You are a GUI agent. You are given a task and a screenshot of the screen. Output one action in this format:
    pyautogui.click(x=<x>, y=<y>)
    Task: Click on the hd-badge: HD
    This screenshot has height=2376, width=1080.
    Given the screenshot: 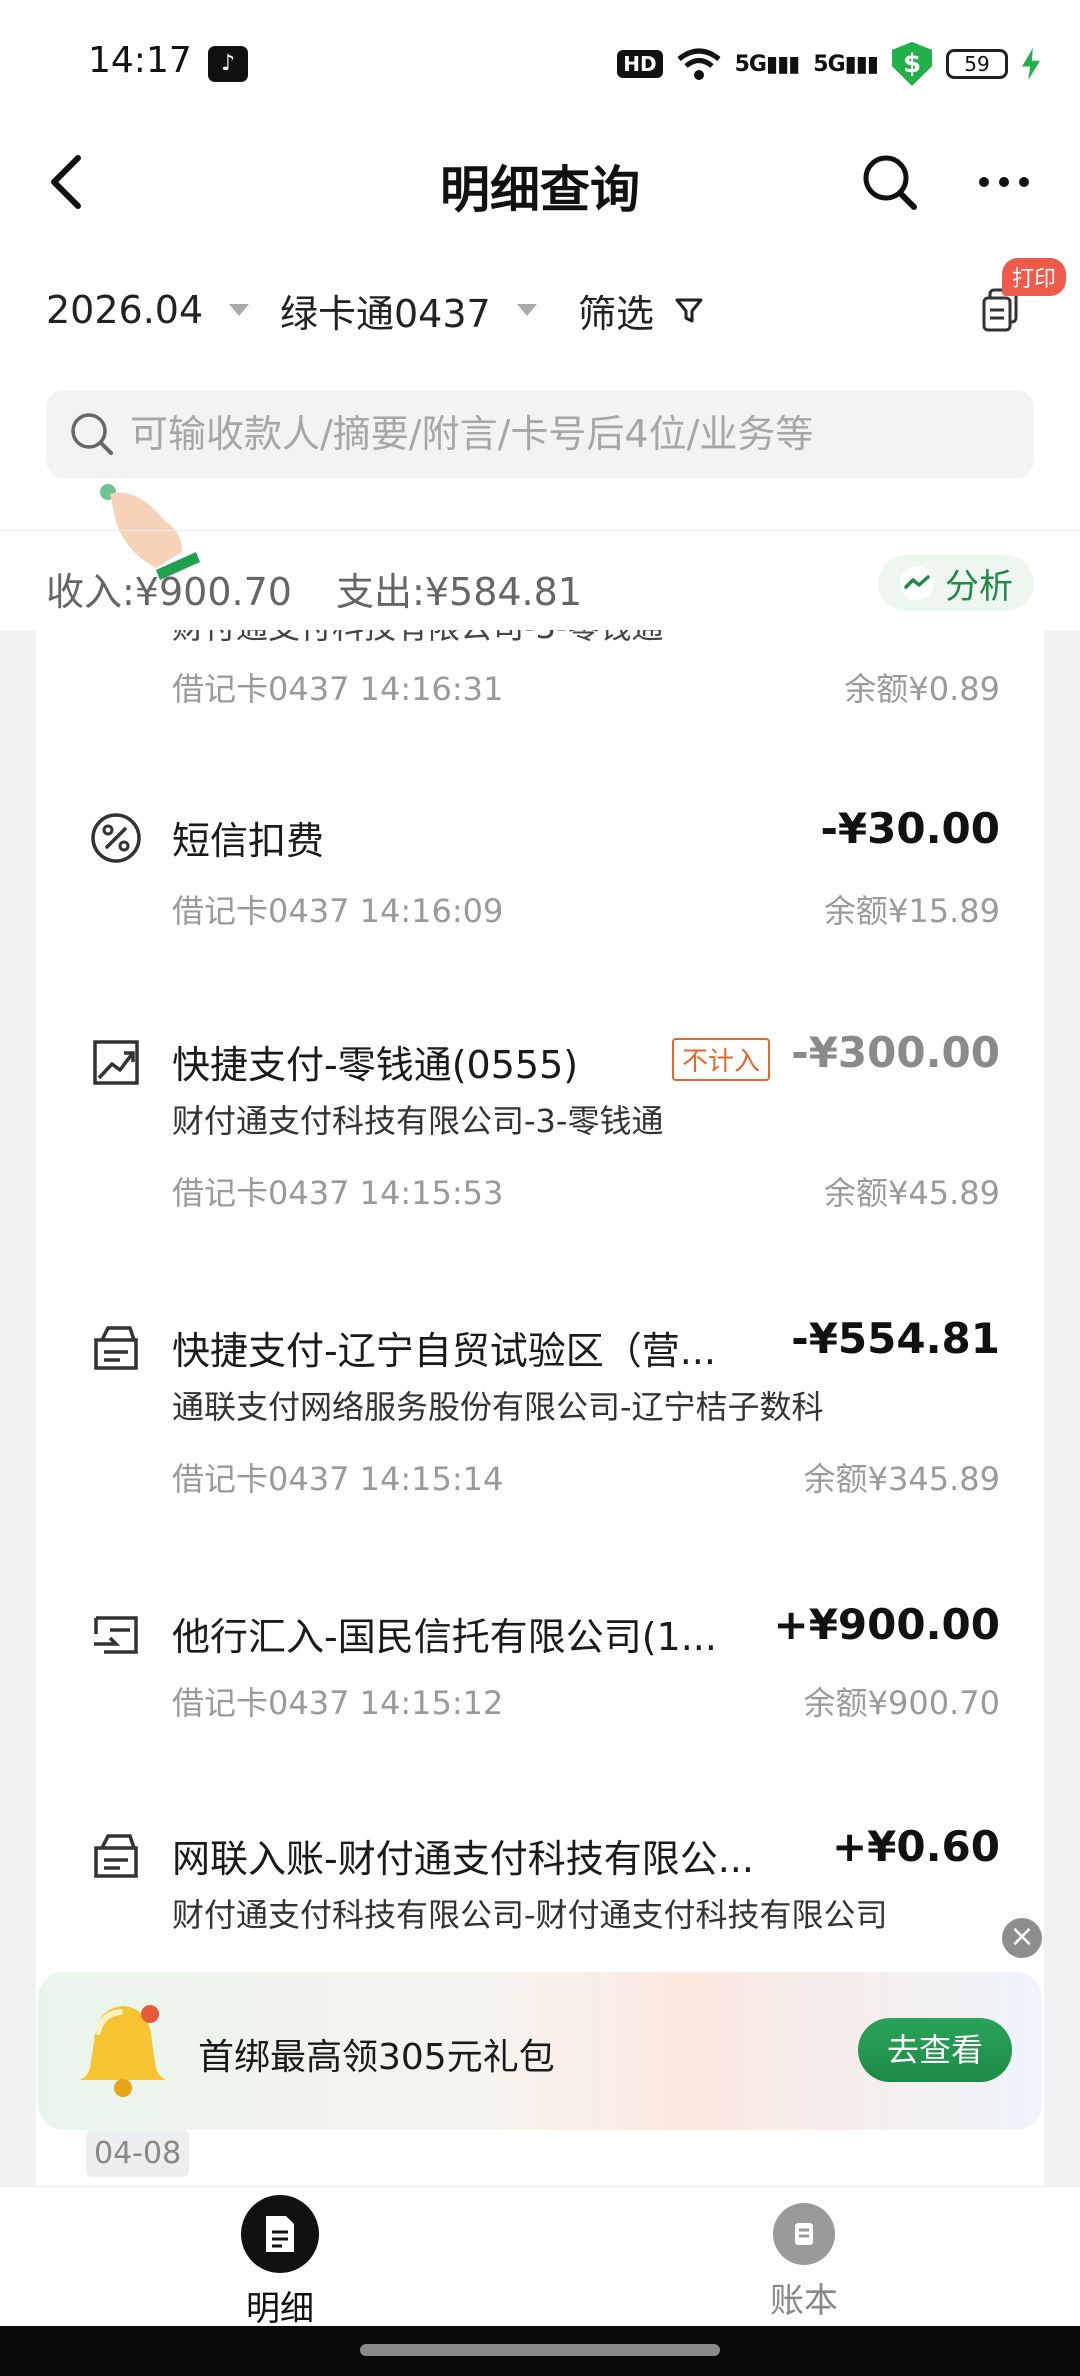 What is the action you would take?
    pyautogui.click(x=640, y=64)
    